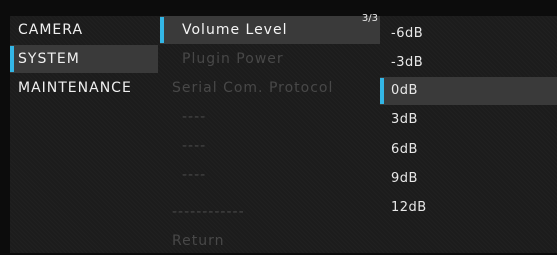 This screenshot has height=255, width=557. Describe the element at coordinates (468, 91) in the screenshot. I see `option-item-selected: 0dB` at that location.